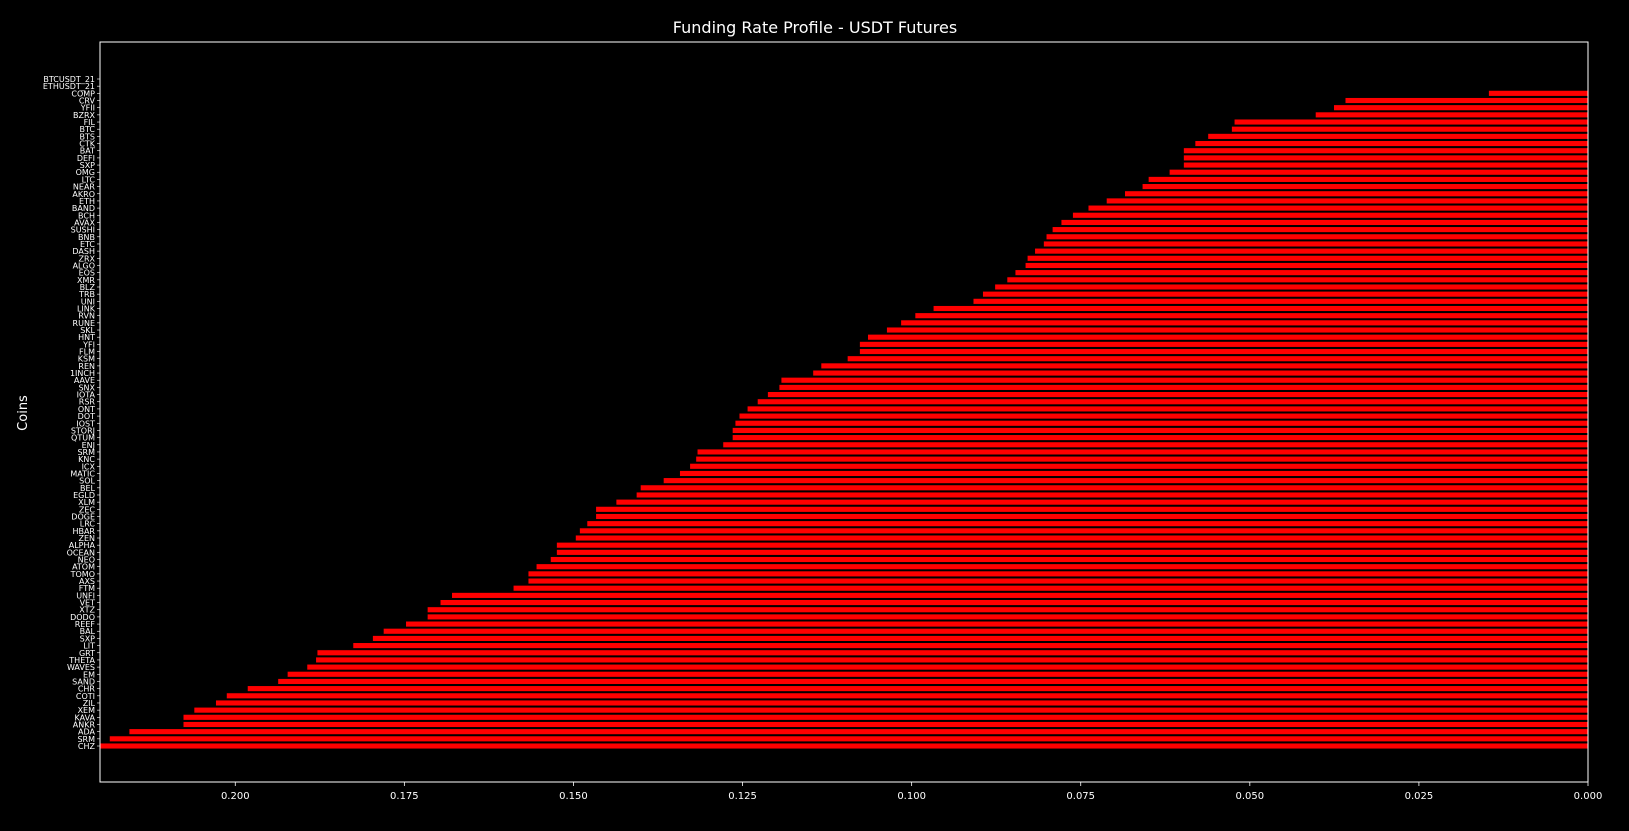  I want to click on bar-near, so click(1365, 186).